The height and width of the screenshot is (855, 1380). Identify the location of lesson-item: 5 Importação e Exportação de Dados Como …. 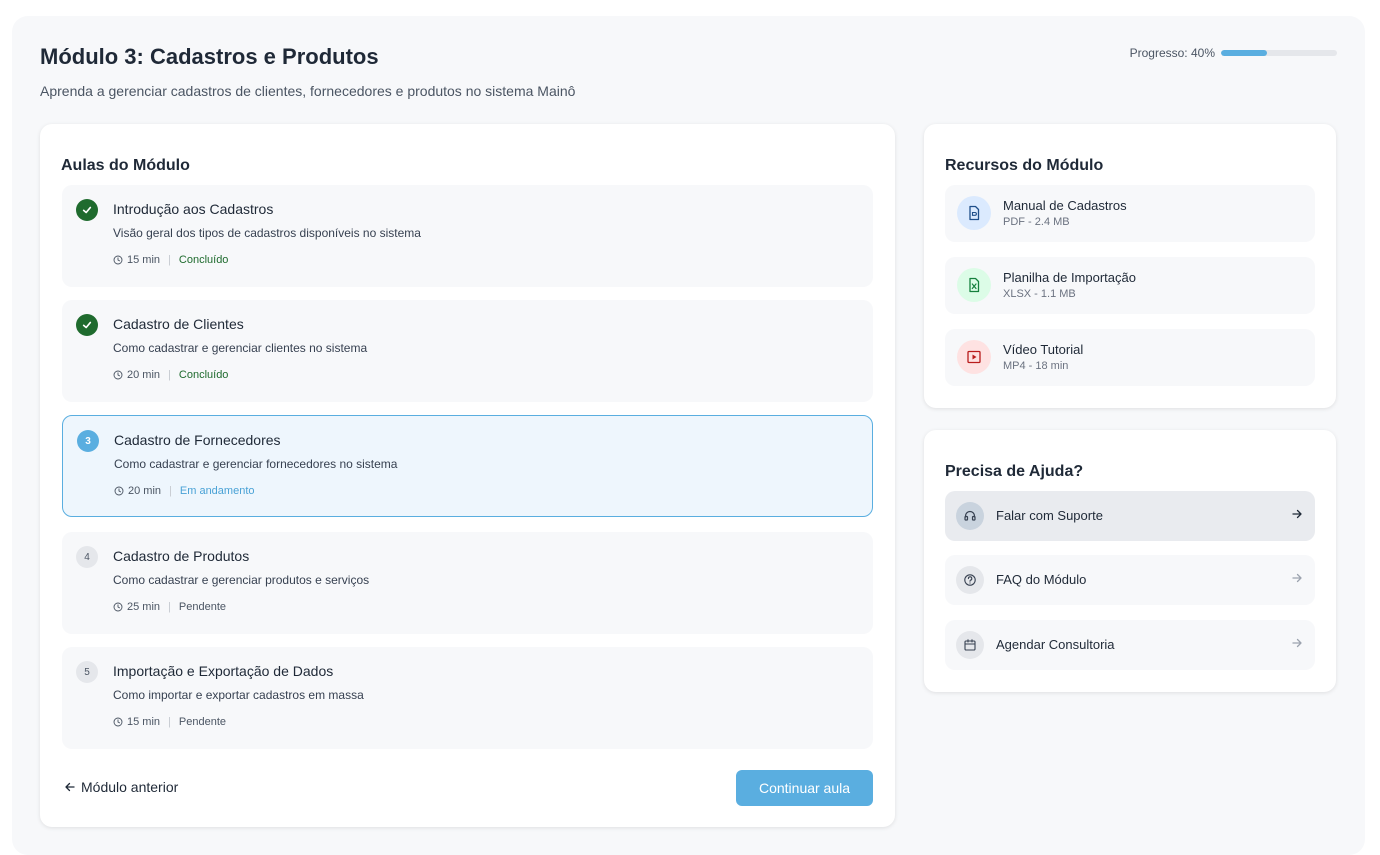
(467, 698).